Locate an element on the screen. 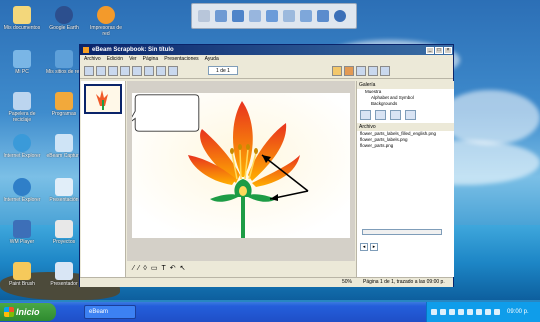  window-icon is located at coordinates (289, 16).